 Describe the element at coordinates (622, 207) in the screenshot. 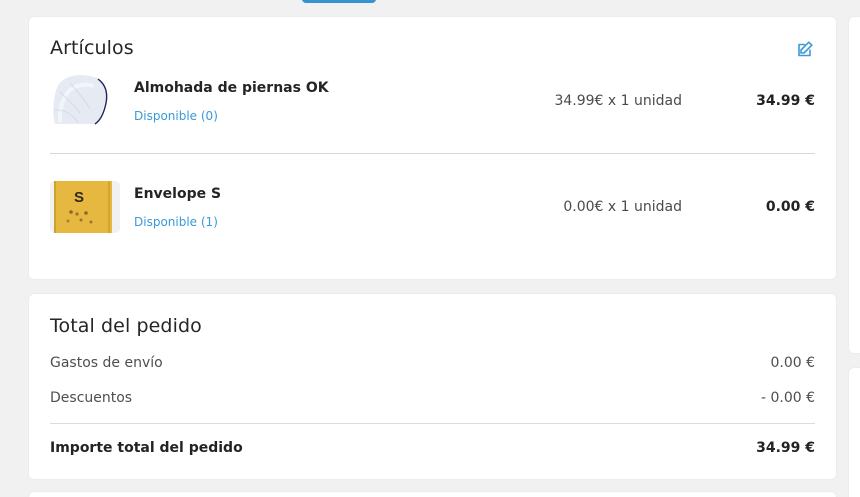

I see `article-quantity: 0.00€ x 1 unidad` at that location.